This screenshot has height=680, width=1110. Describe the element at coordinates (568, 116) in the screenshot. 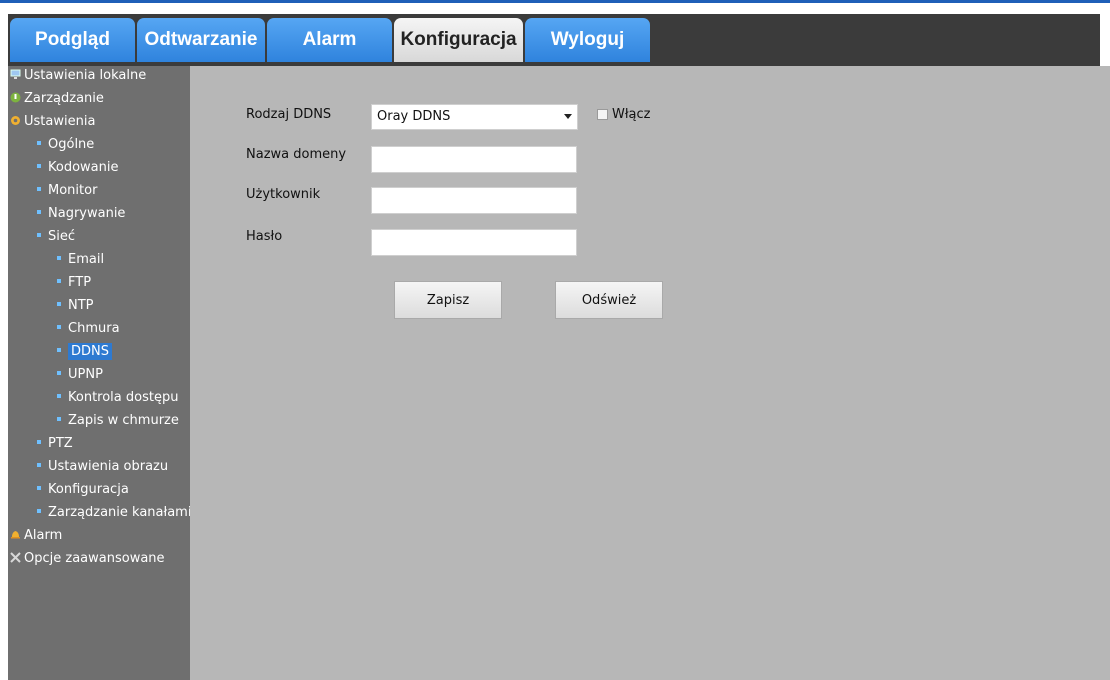

I see `chevron-down-icon` at that location.